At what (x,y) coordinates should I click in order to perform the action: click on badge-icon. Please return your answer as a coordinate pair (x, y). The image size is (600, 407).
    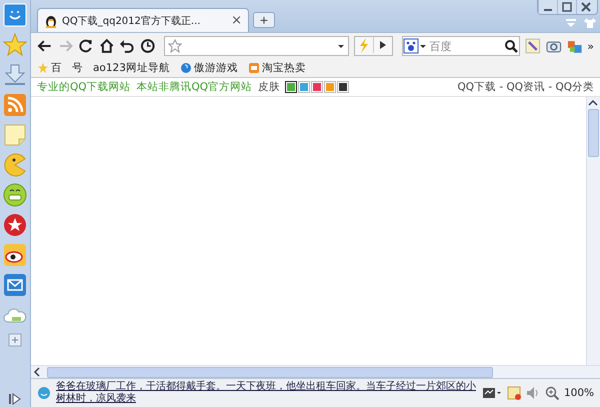
    Looking at the image, I should click on (254, 68).